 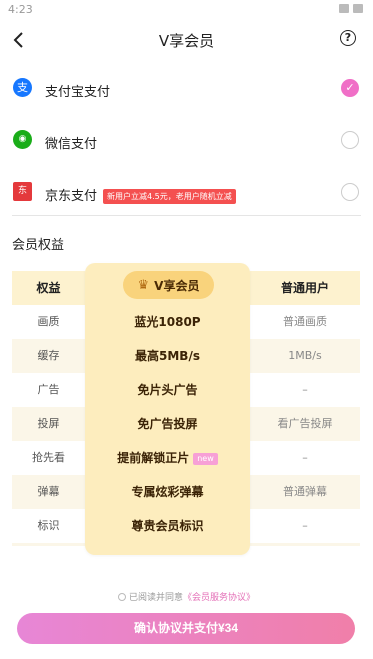 What do you see at coordinates (358, 8) in the screenshot?
I see `battery-icon` at bounding box center [358, 8].